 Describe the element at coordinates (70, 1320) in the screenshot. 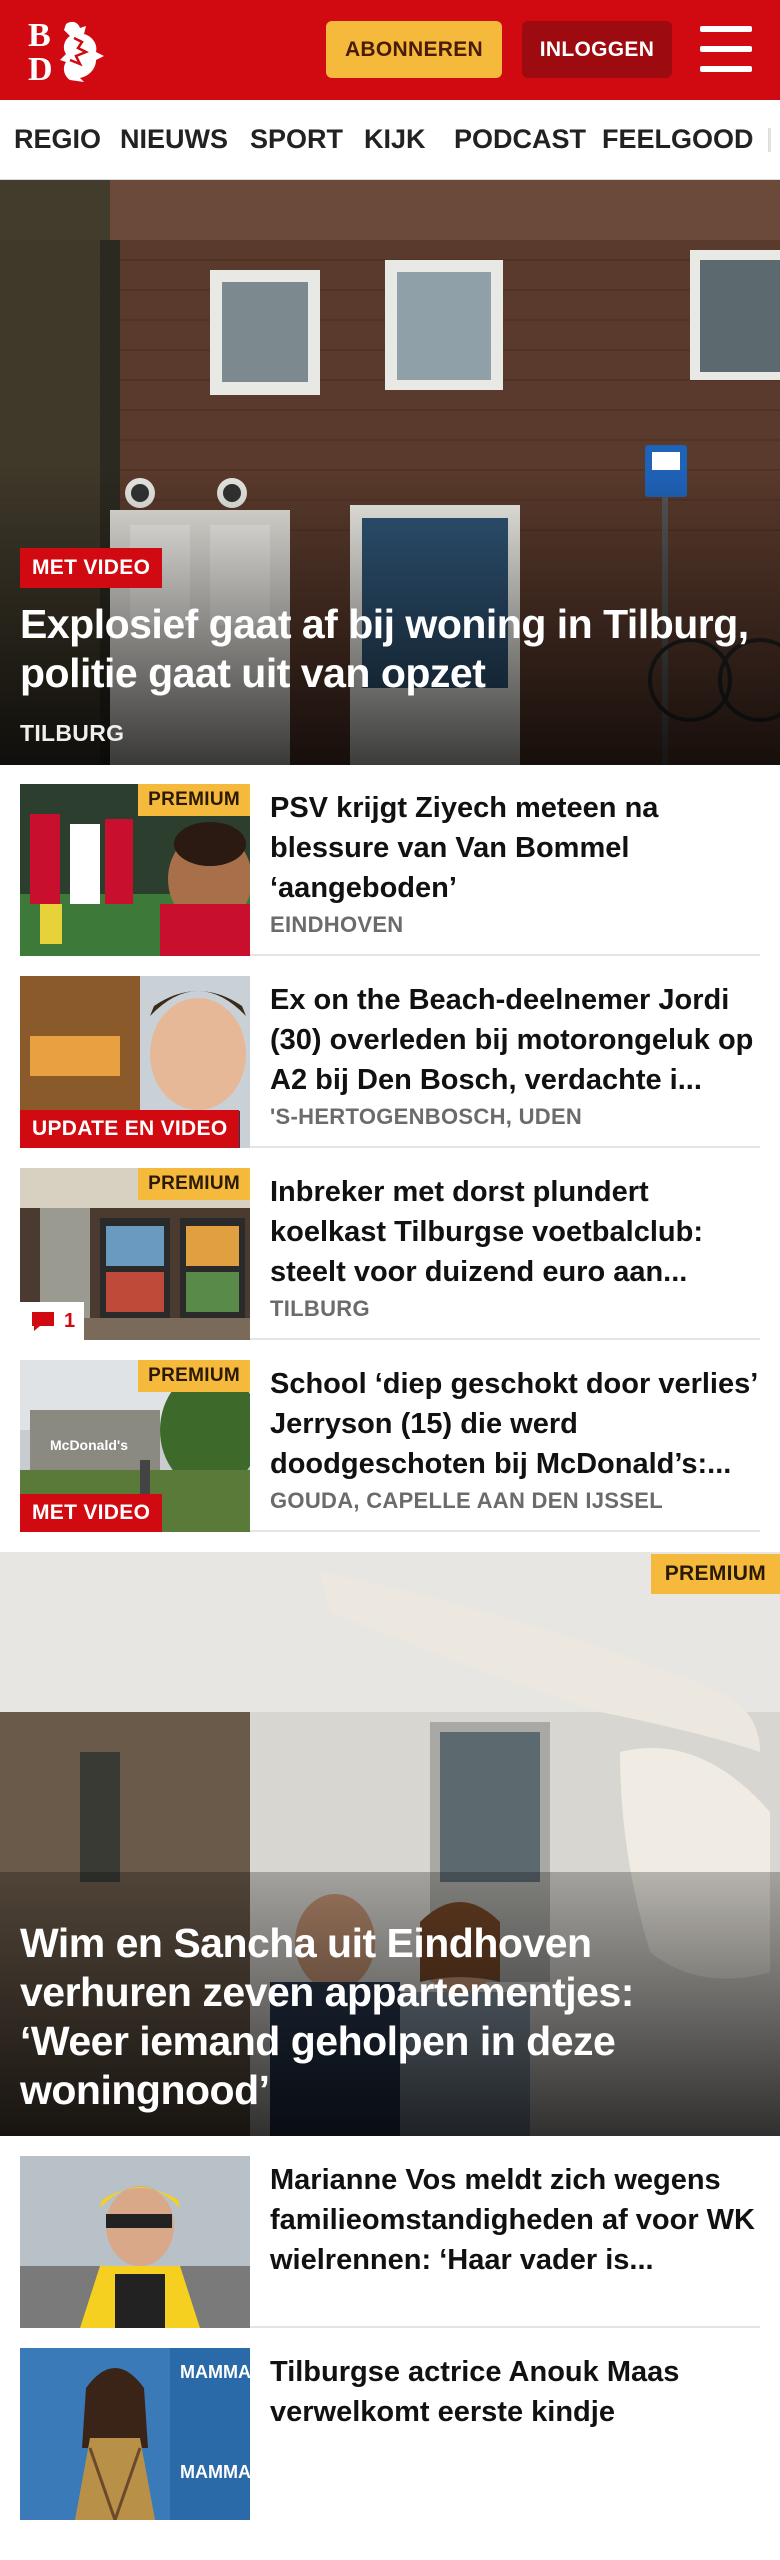

I see `comment-count-value: 1` at that location.